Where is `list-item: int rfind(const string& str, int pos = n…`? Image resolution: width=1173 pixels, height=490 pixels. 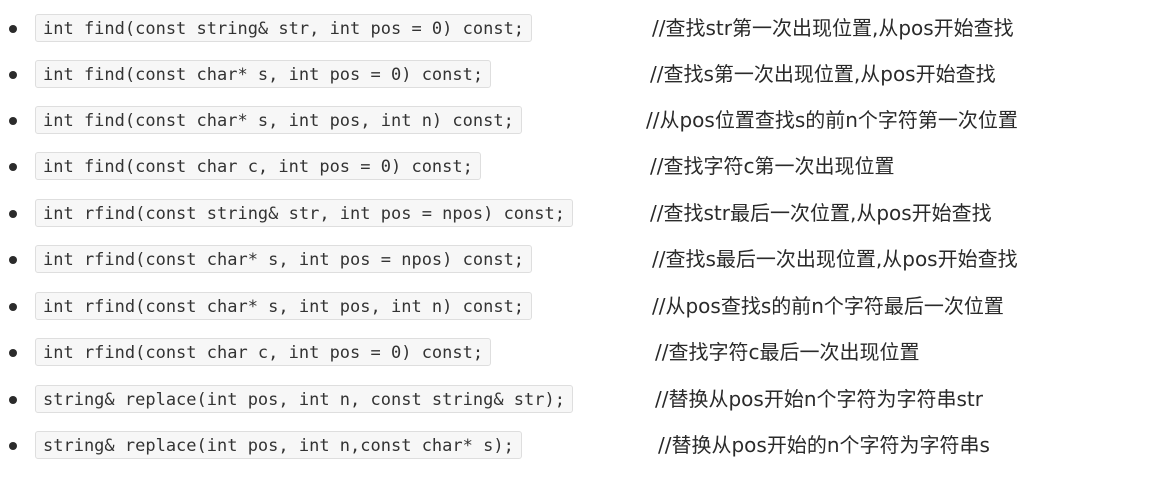 list-item: int rfind(const string& str, int pos = n… is located at coordinates (586, 213).